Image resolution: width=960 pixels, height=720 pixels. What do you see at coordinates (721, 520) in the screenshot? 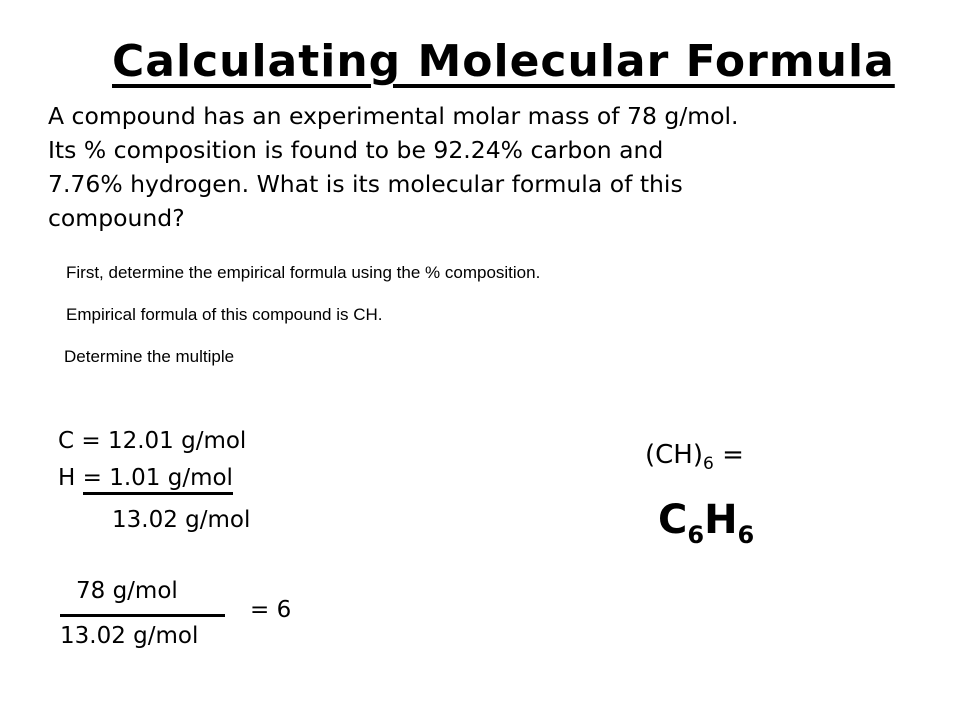
I see `answer-hydrogen: H` at bounding box center [721, 520].